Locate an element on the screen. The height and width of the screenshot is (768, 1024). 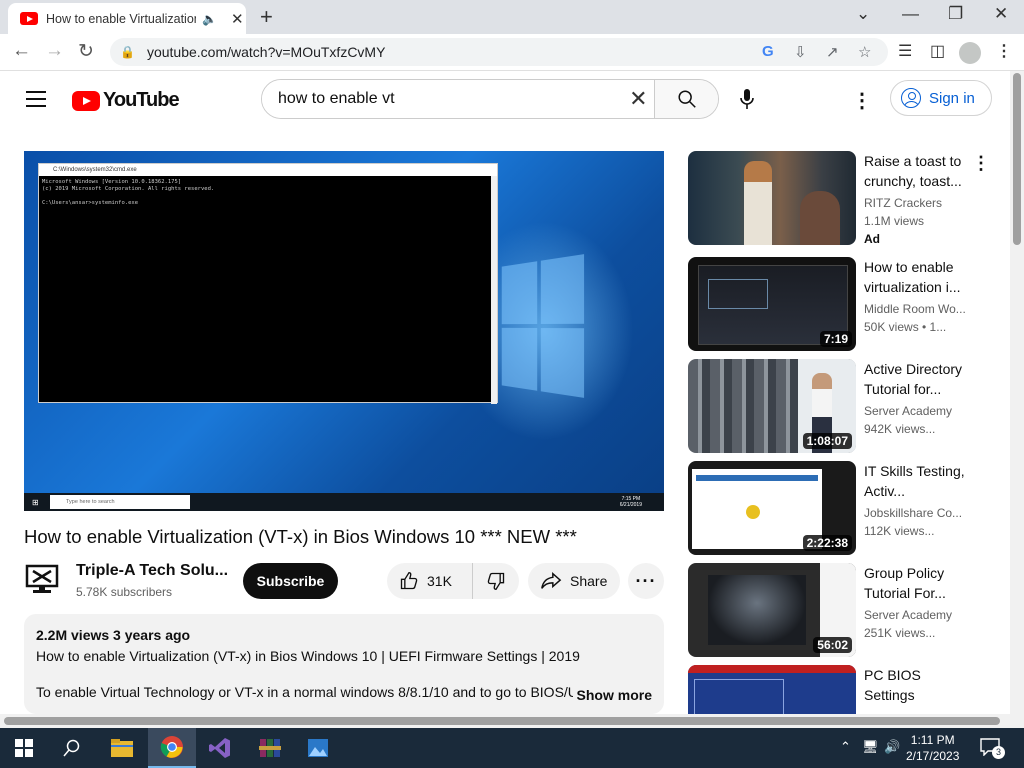
visual-studio-button is located at coordinates (220, 748).